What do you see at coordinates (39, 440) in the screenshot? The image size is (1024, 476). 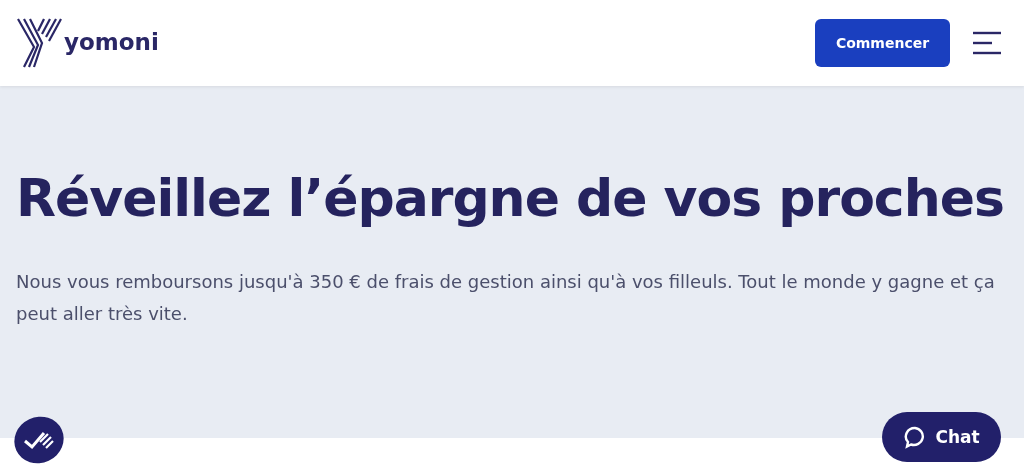 I see `checkmark-badge-icon` at bounding box center [39, 440].